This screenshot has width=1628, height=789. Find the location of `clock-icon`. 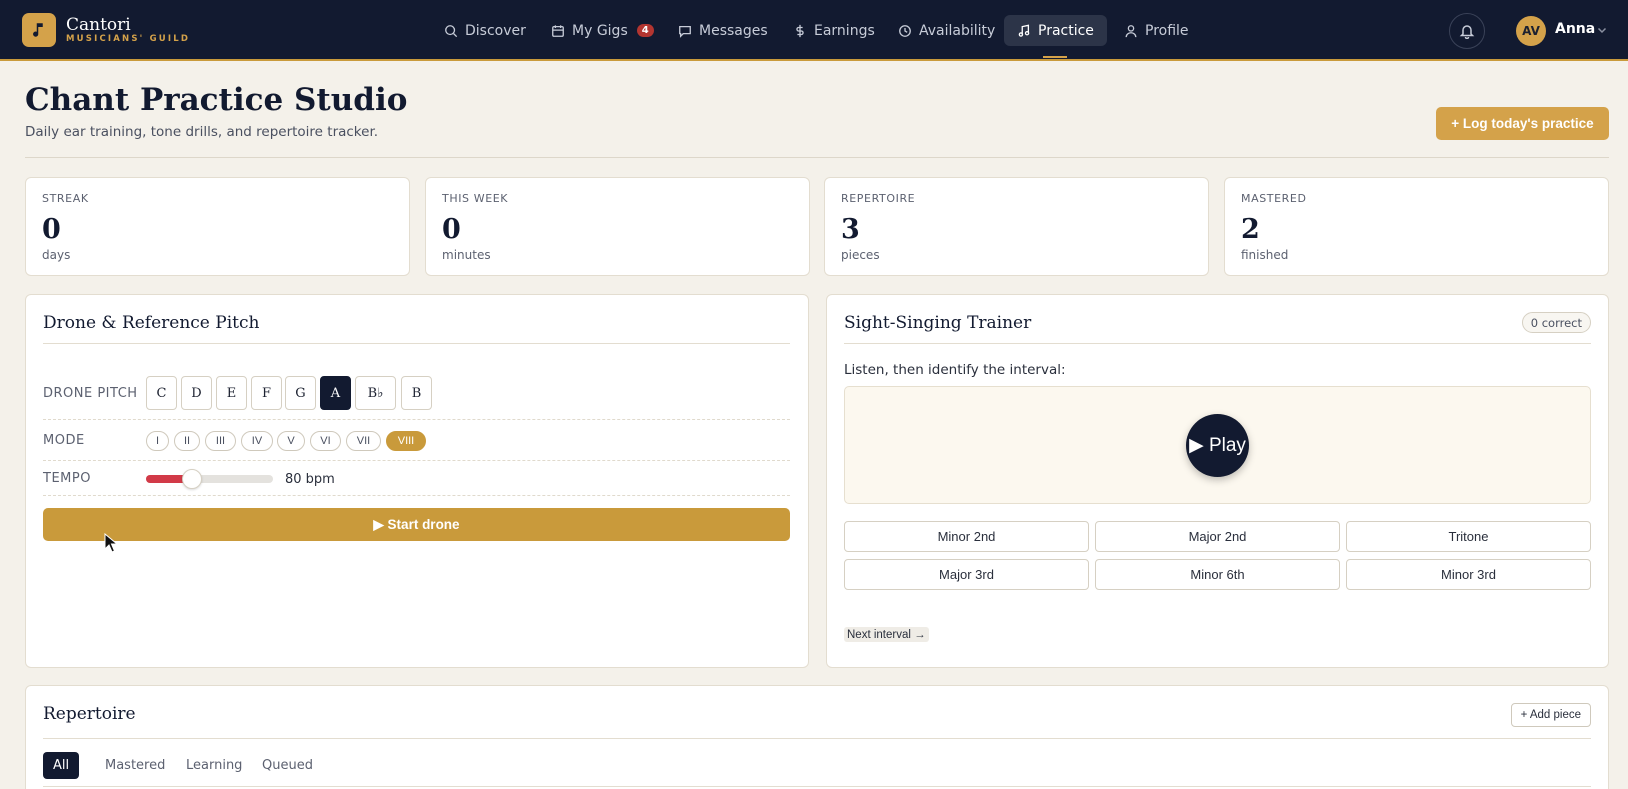

clock-icon is located at coordinates (905, 30).